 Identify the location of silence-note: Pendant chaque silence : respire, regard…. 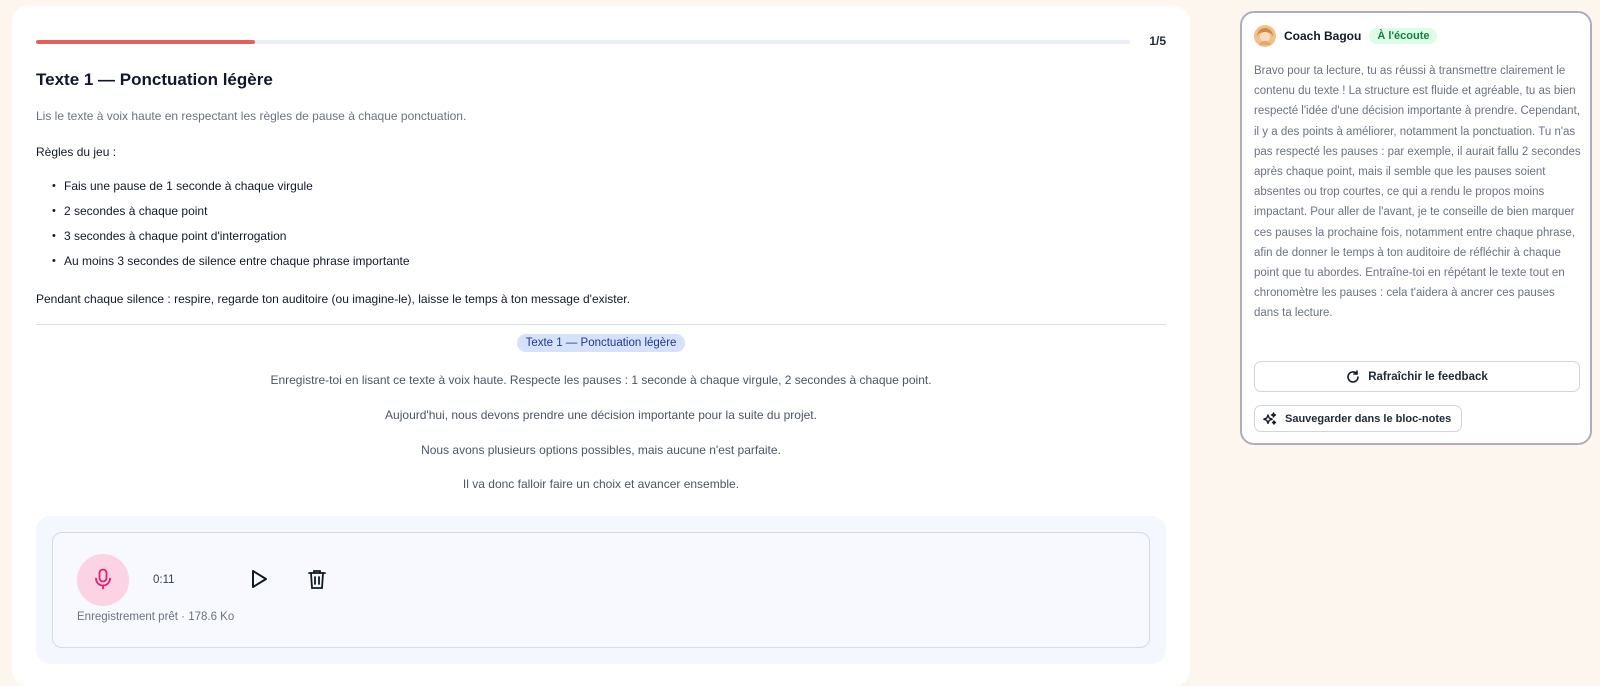
(333, 299).